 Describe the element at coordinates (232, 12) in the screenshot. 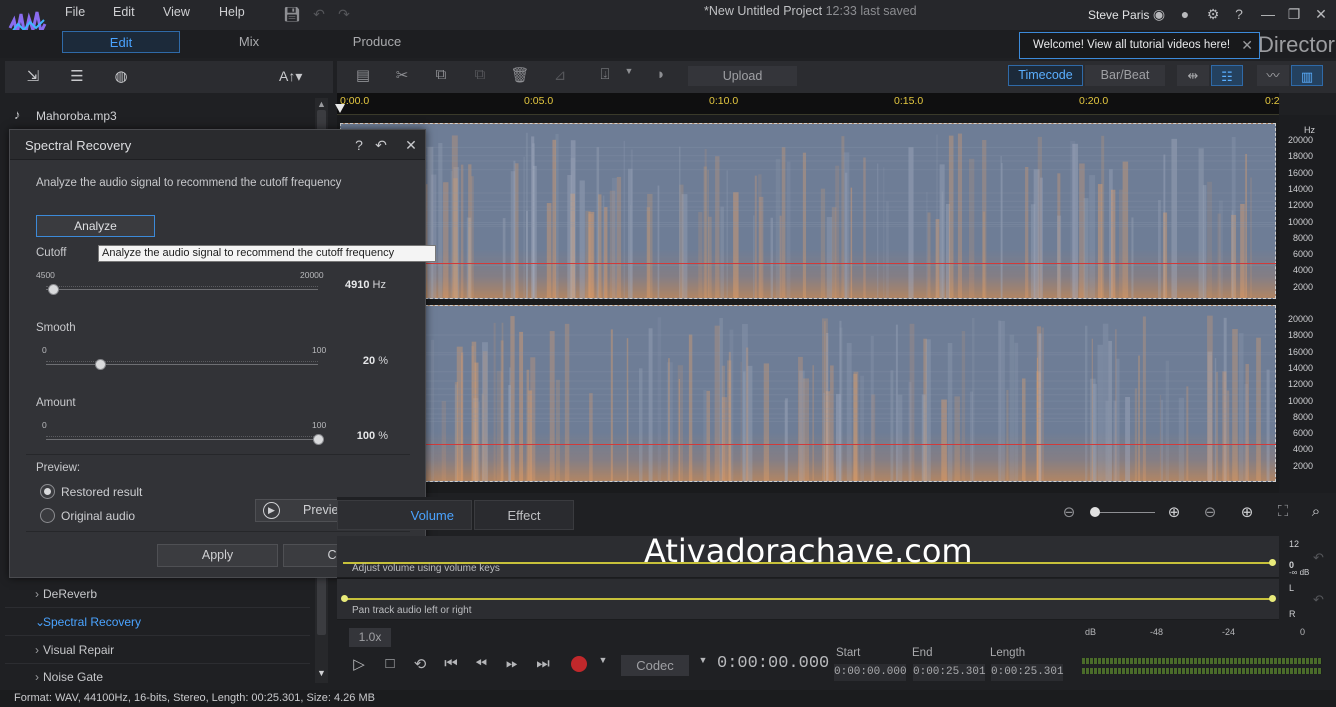

I see `menu-help: Help` at that location.